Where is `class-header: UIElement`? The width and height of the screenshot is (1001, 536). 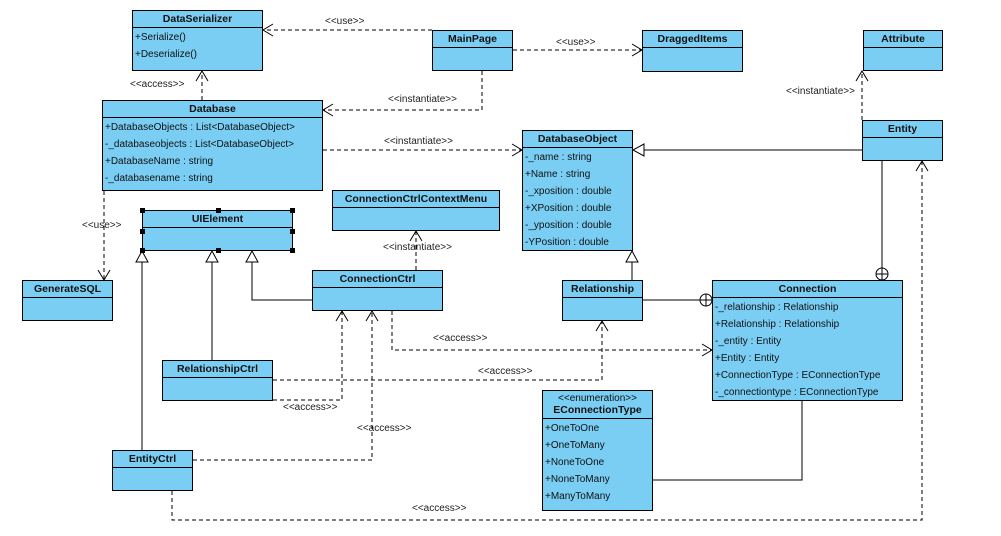
class-header: UIElement is located at coordinates (217, 219).